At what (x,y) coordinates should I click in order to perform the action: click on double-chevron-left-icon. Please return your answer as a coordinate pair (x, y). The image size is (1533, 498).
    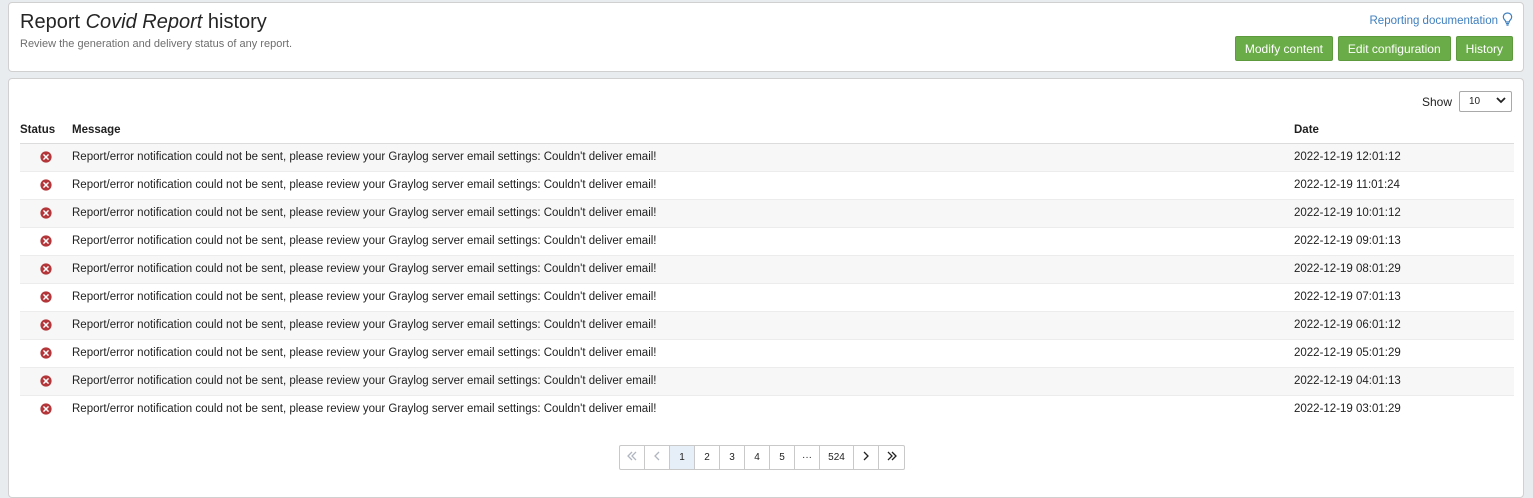
    Looking at the image, I should click on (632, 457).